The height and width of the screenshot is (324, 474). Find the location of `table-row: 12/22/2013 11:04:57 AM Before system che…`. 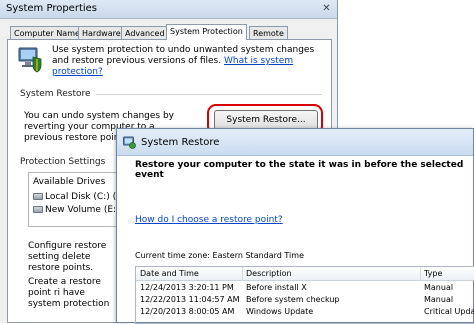

table-row: 12/22/2013 11:04:57 AM Before system che… is located at coordinates (305, 300).